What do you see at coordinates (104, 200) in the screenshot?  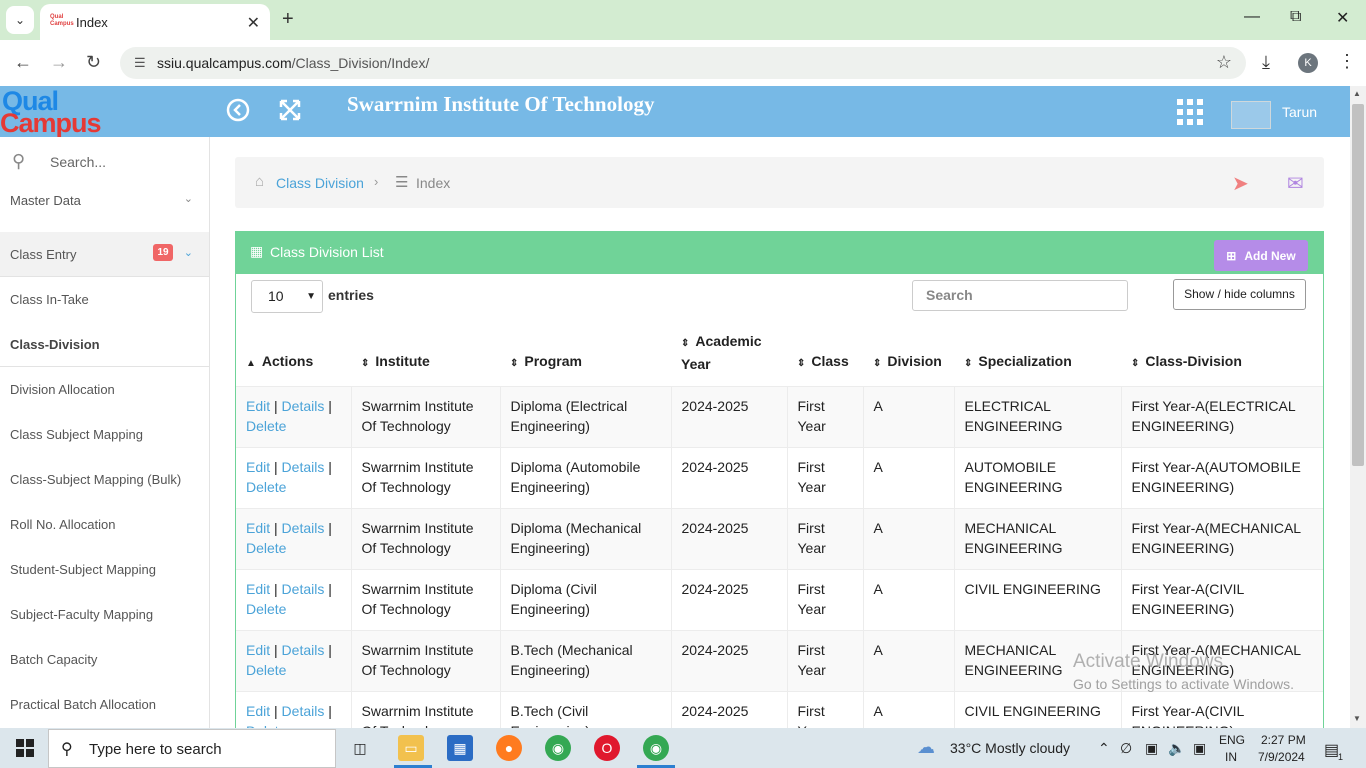 I see `sidebar-item-master-data: Master Data ⌄` at bounding box center [104, 200].